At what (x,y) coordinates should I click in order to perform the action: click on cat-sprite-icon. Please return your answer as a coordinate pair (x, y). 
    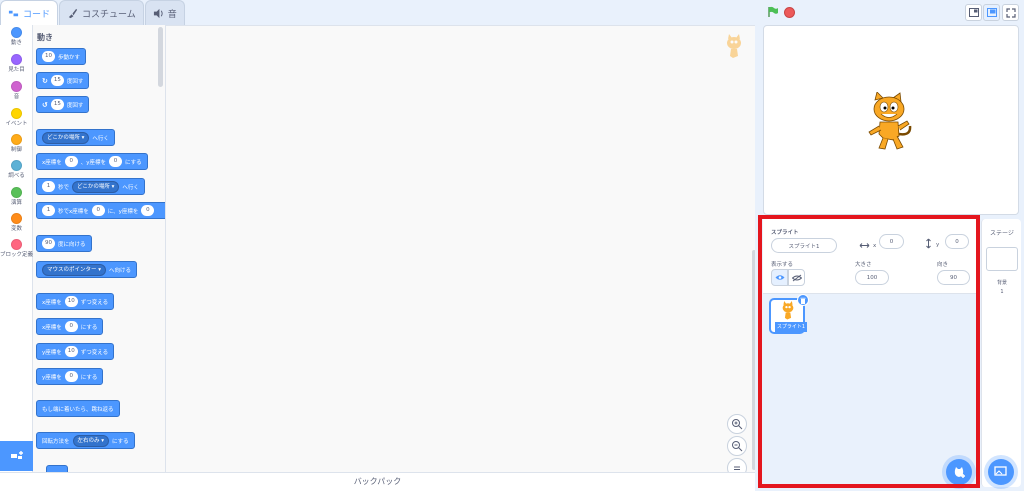
    Looking at the image, I should click on (889, 122).